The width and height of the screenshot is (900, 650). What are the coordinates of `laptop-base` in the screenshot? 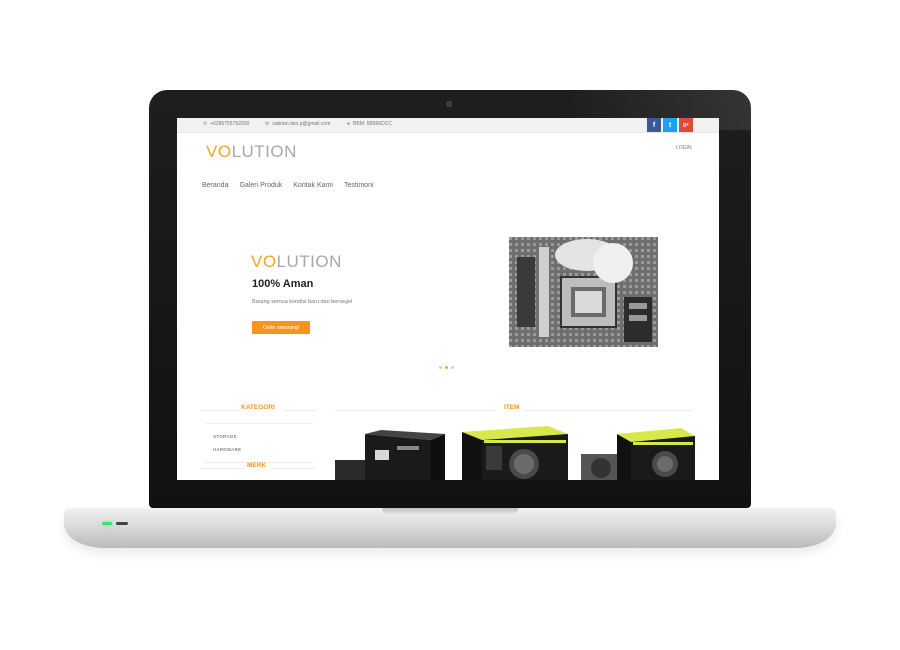 It's located at (450, 528).